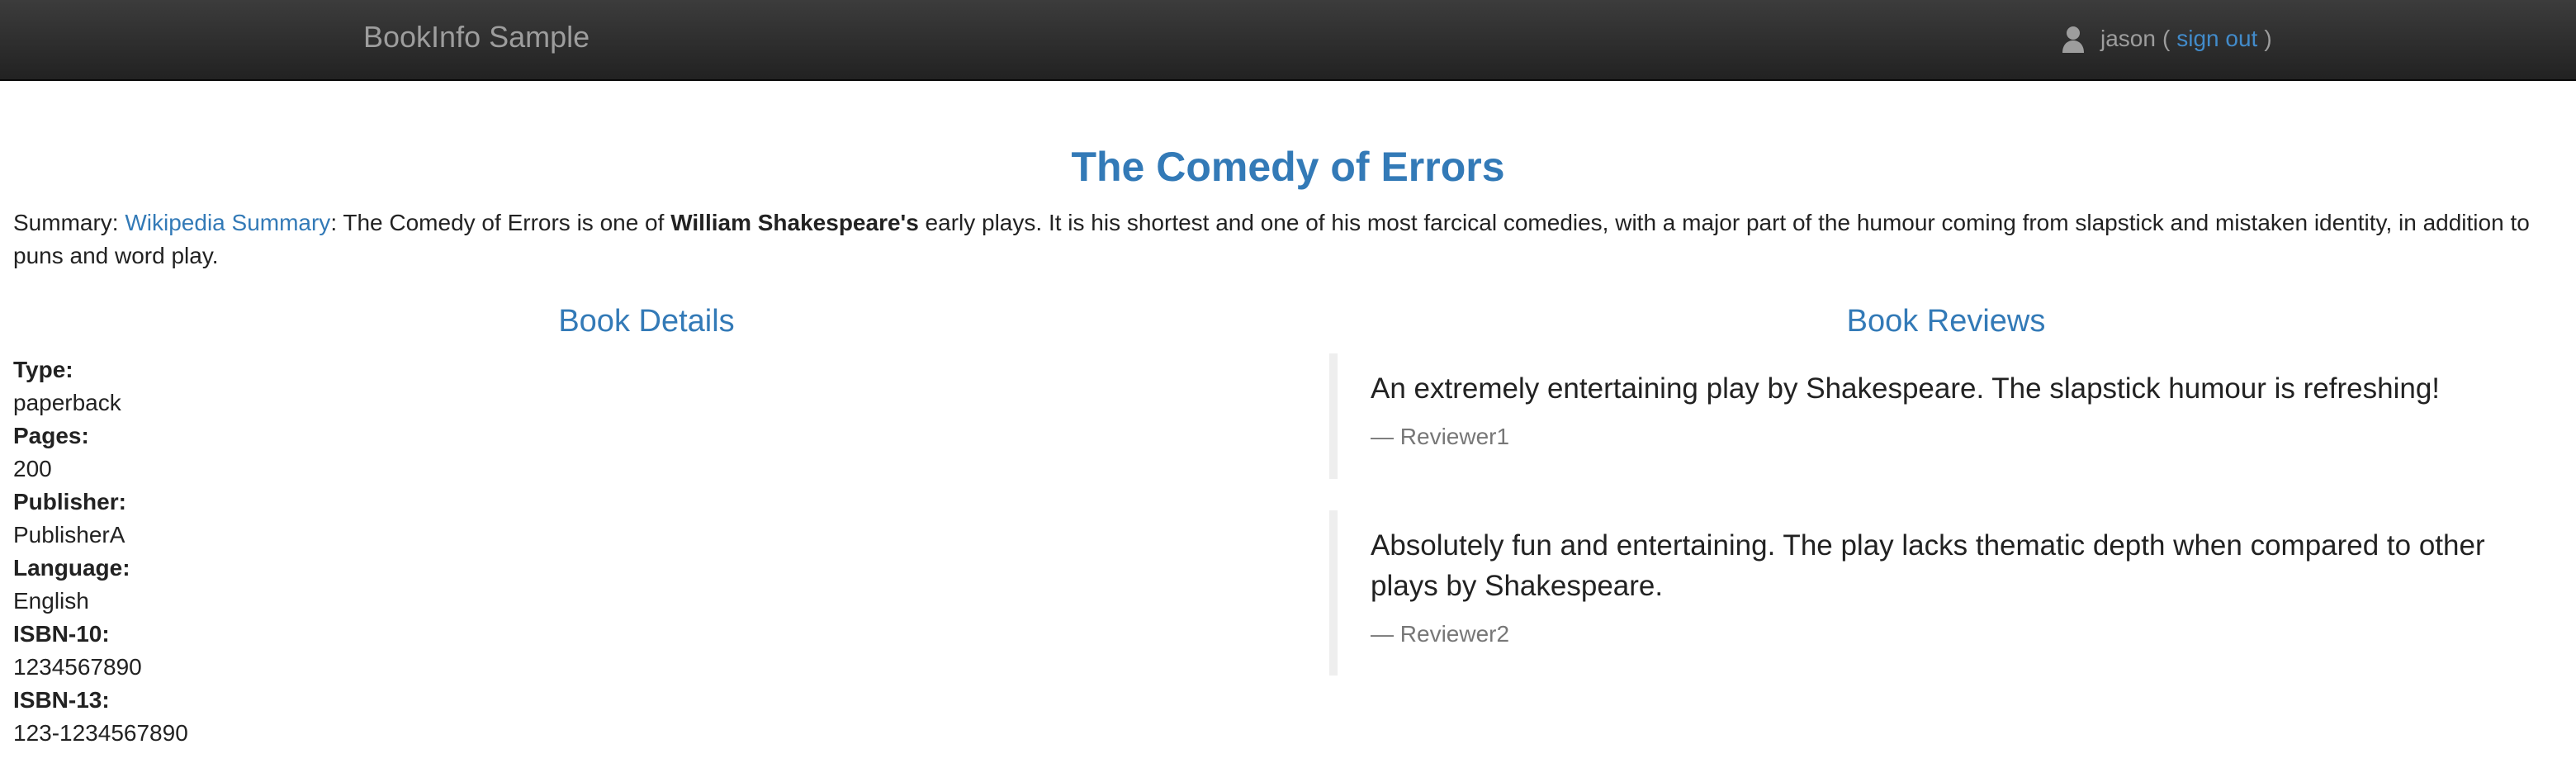  What do you see at coordinates (646, 321) in the screenshot?
I see `book-details-heading: Book Details` at bounding box center [646, 321].